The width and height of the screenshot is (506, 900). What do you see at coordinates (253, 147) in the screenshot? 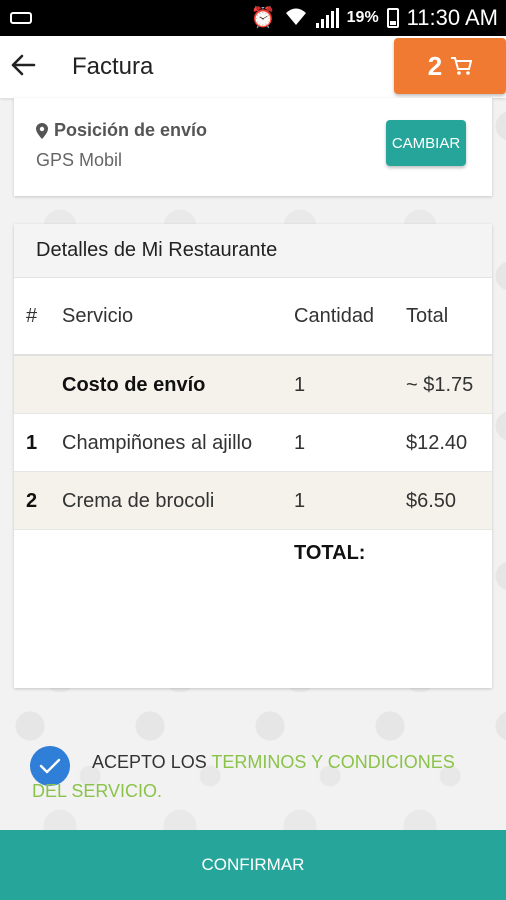
I see `location-card: Posición de envío GPS Mobil CAMBIAR` at bounding box center [253, 147].